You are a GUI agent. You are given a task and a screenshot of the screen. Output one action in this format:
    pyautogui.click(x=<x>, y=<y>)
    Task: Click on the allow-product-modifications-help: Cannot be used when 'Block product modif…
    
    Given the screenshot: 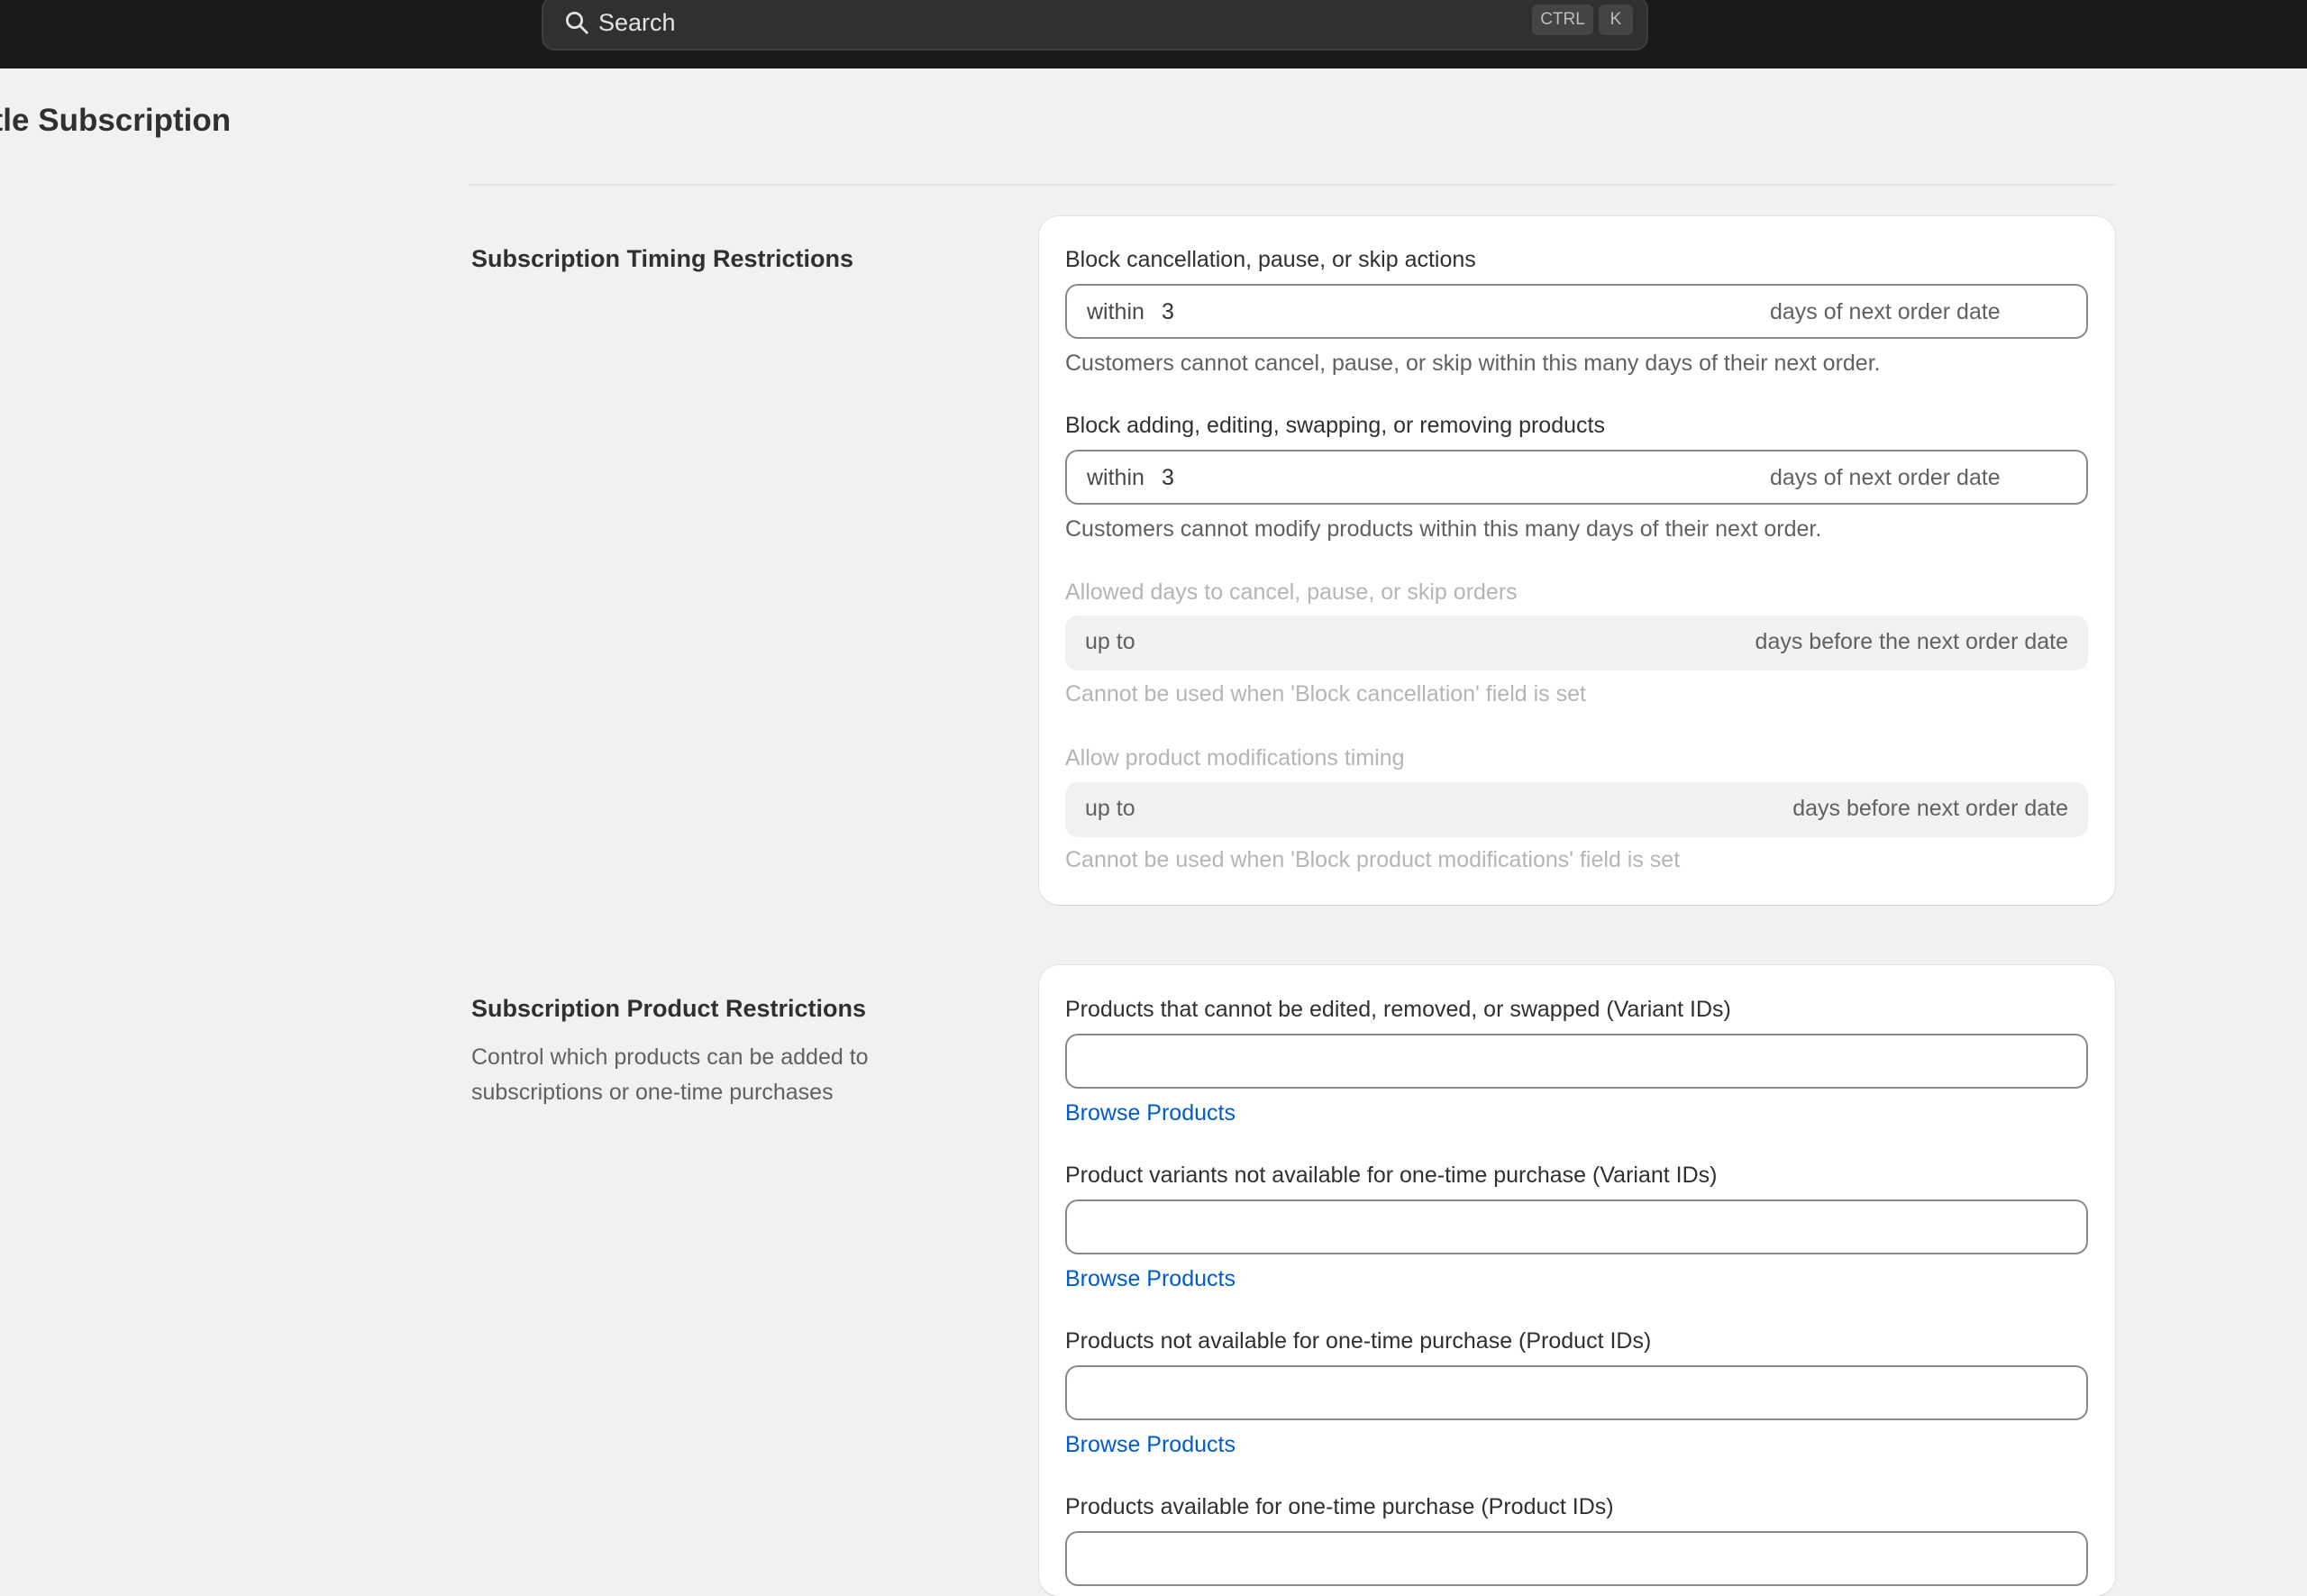 What is the action you would take?
    pyautogui.click(x=1373, y=859)
    